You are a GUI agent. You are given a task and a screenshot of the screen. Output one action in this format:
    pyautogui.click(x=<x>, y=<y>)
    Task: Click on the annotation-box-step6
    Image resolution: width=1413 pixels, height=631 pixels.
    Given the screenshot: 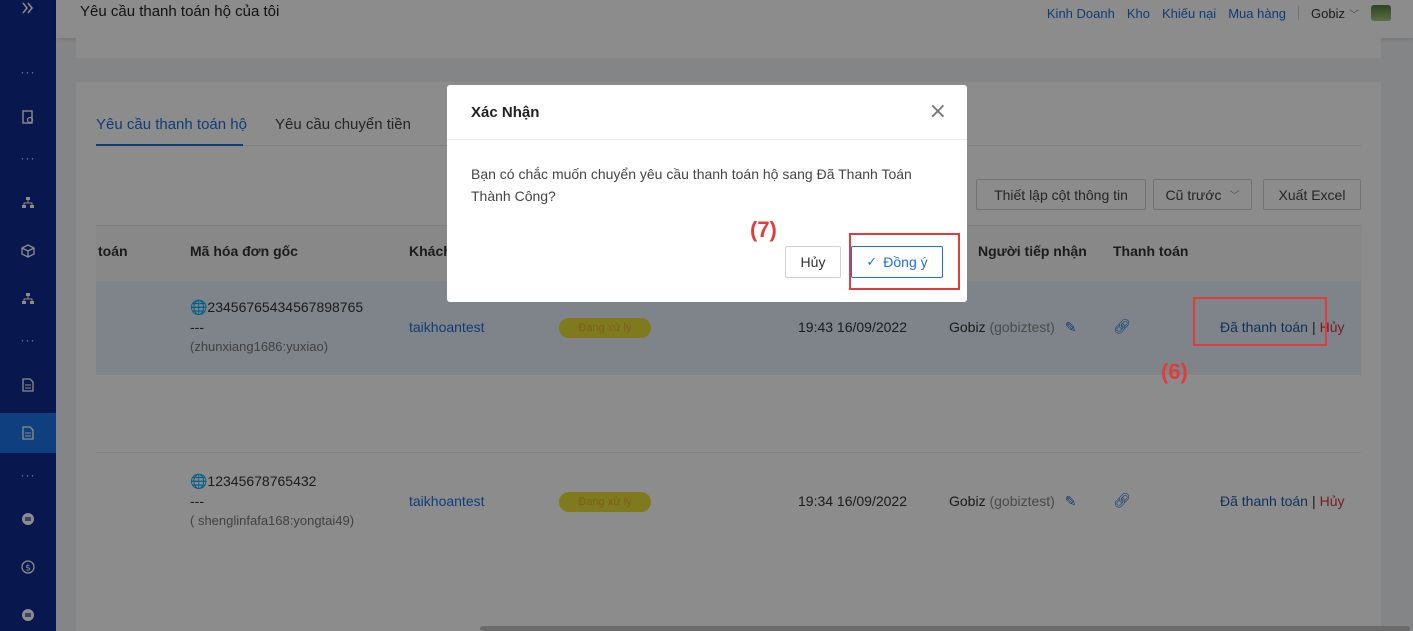 What is the action you would take?
    pyautogui.click(x=1260, y=321)
    